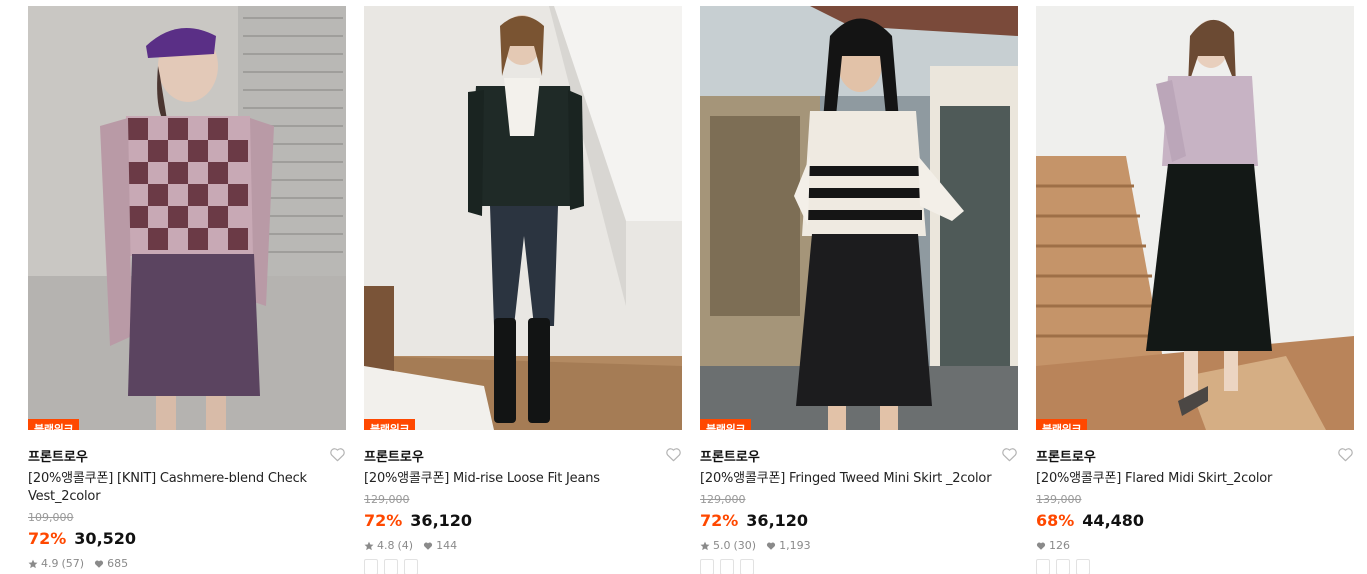  What do you see at coordinates (1055, 520) in the screenshot?
I see `discount-rate: 68%` at bounding box center [1055, 520].